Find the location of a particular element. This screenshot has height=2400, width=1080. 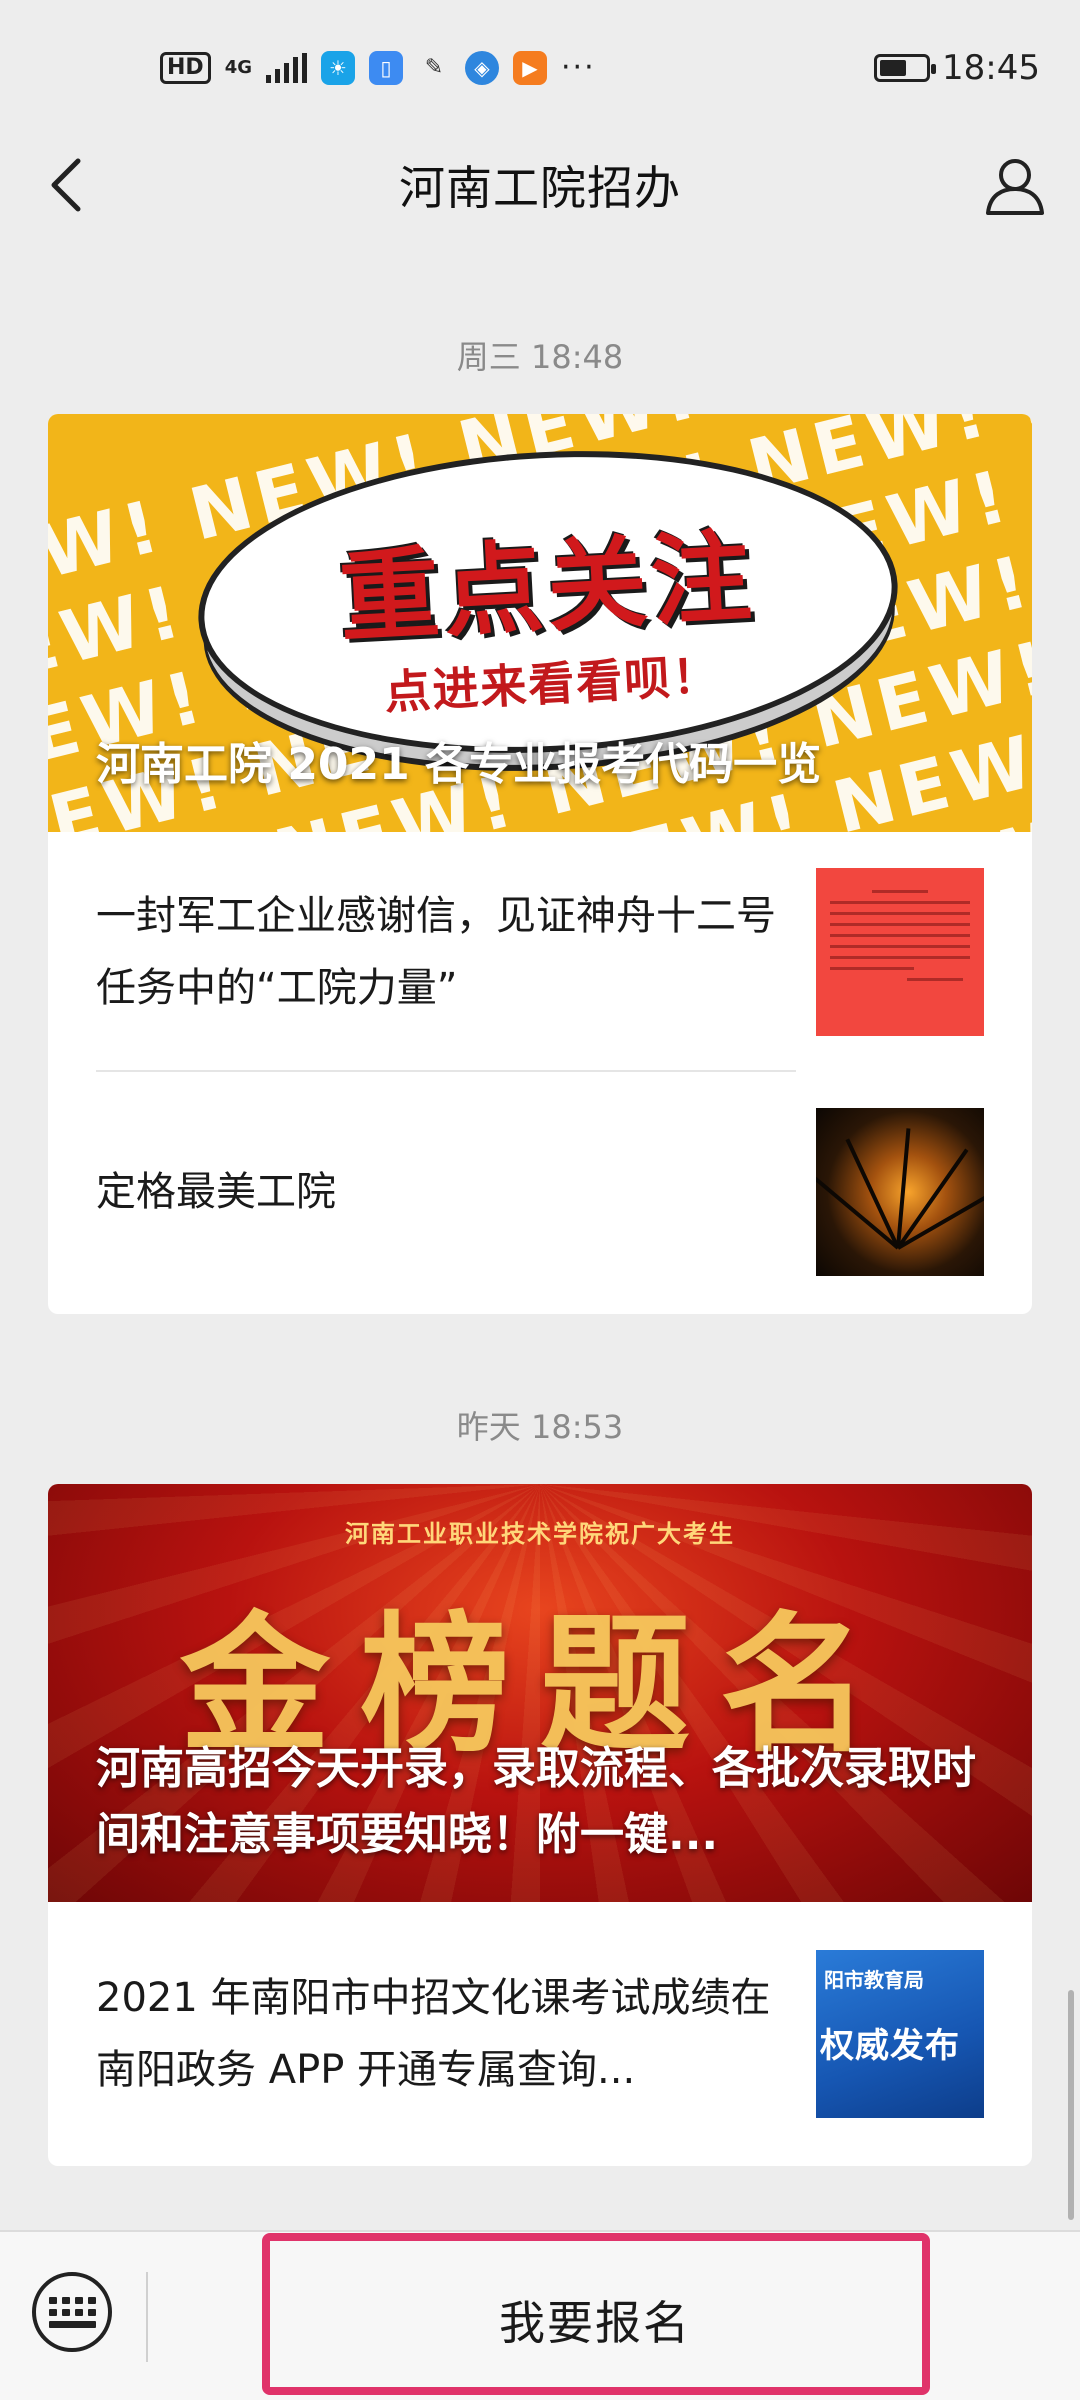

study-app-icon: ✎ is located at coordinates (434, 67).